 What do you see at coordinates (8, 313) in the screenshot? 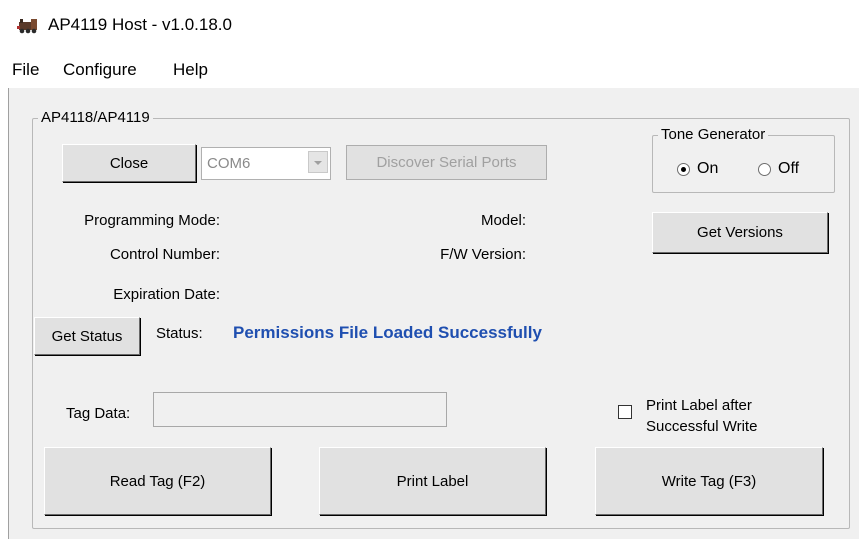
I see `client-edge` at bounding box center [8, 313].